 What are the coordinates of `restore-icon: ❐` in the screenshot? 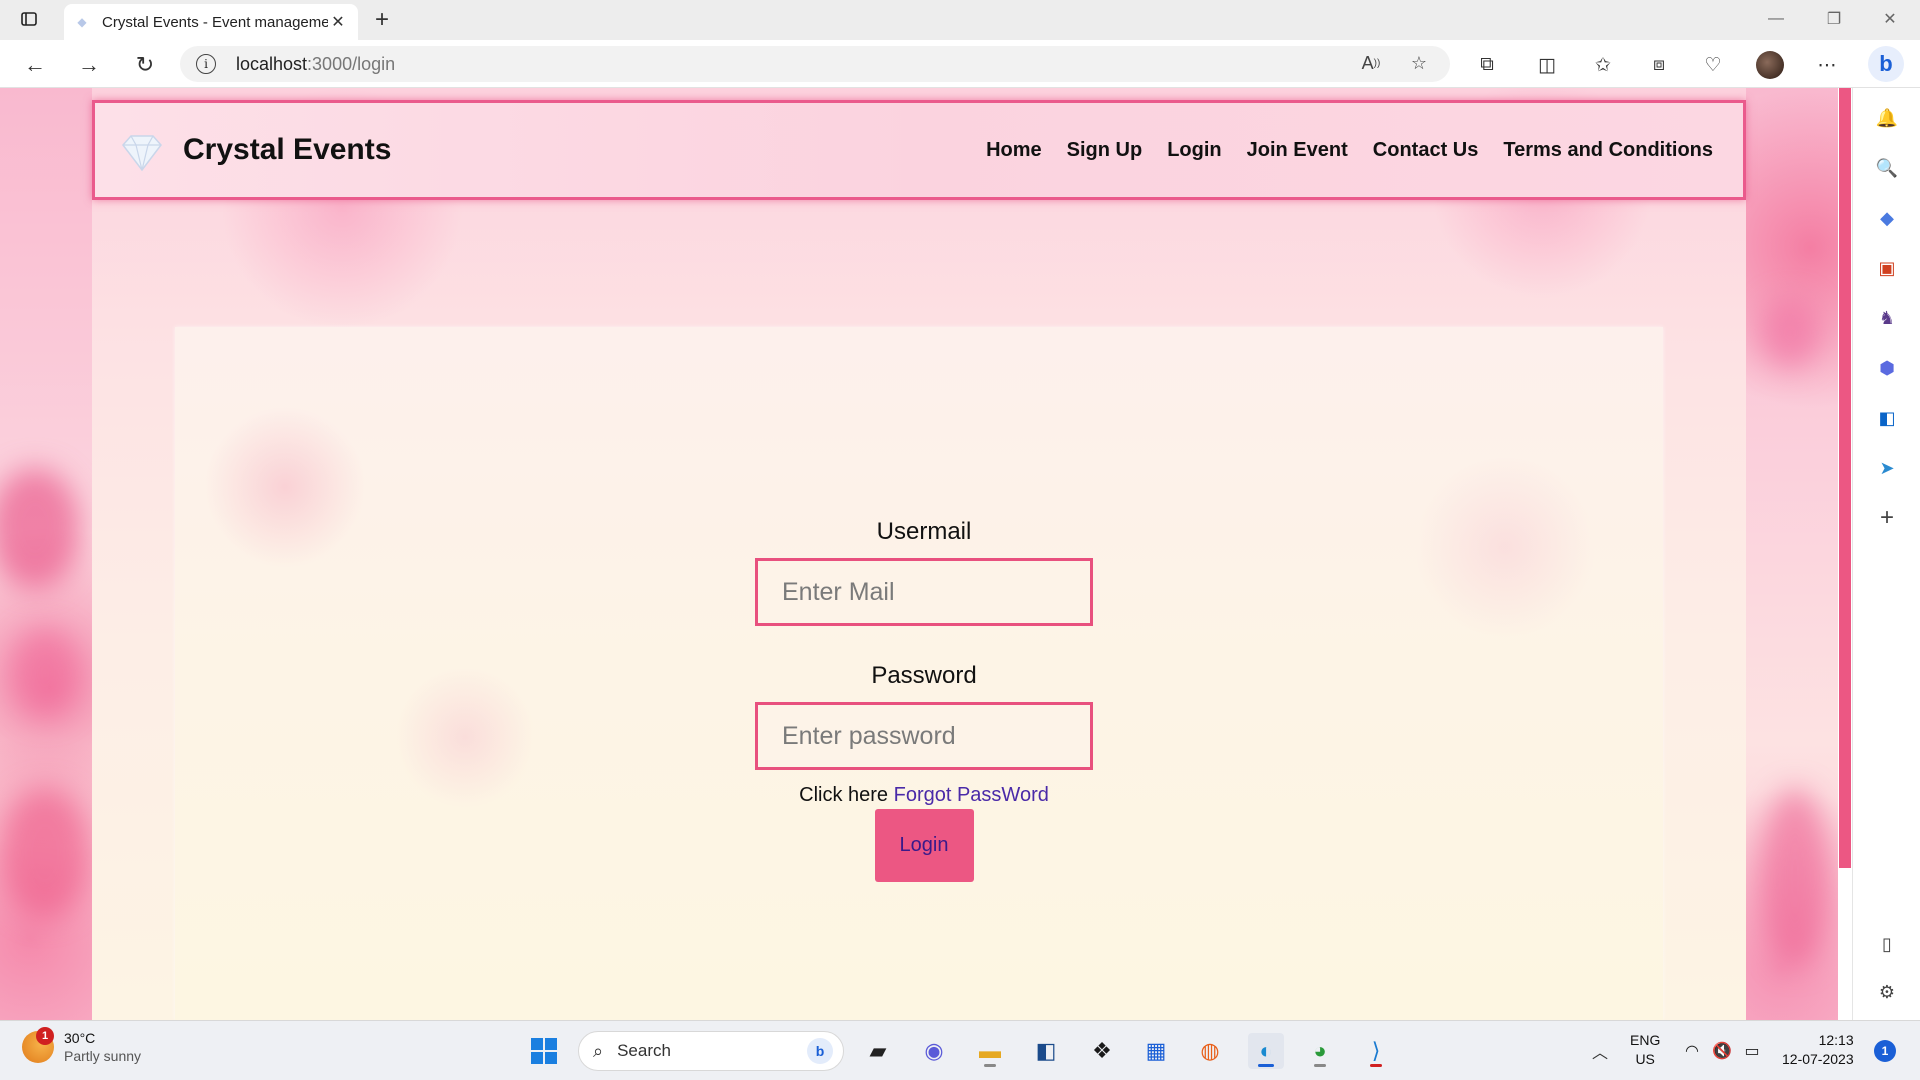 It's located at (1834, 19).